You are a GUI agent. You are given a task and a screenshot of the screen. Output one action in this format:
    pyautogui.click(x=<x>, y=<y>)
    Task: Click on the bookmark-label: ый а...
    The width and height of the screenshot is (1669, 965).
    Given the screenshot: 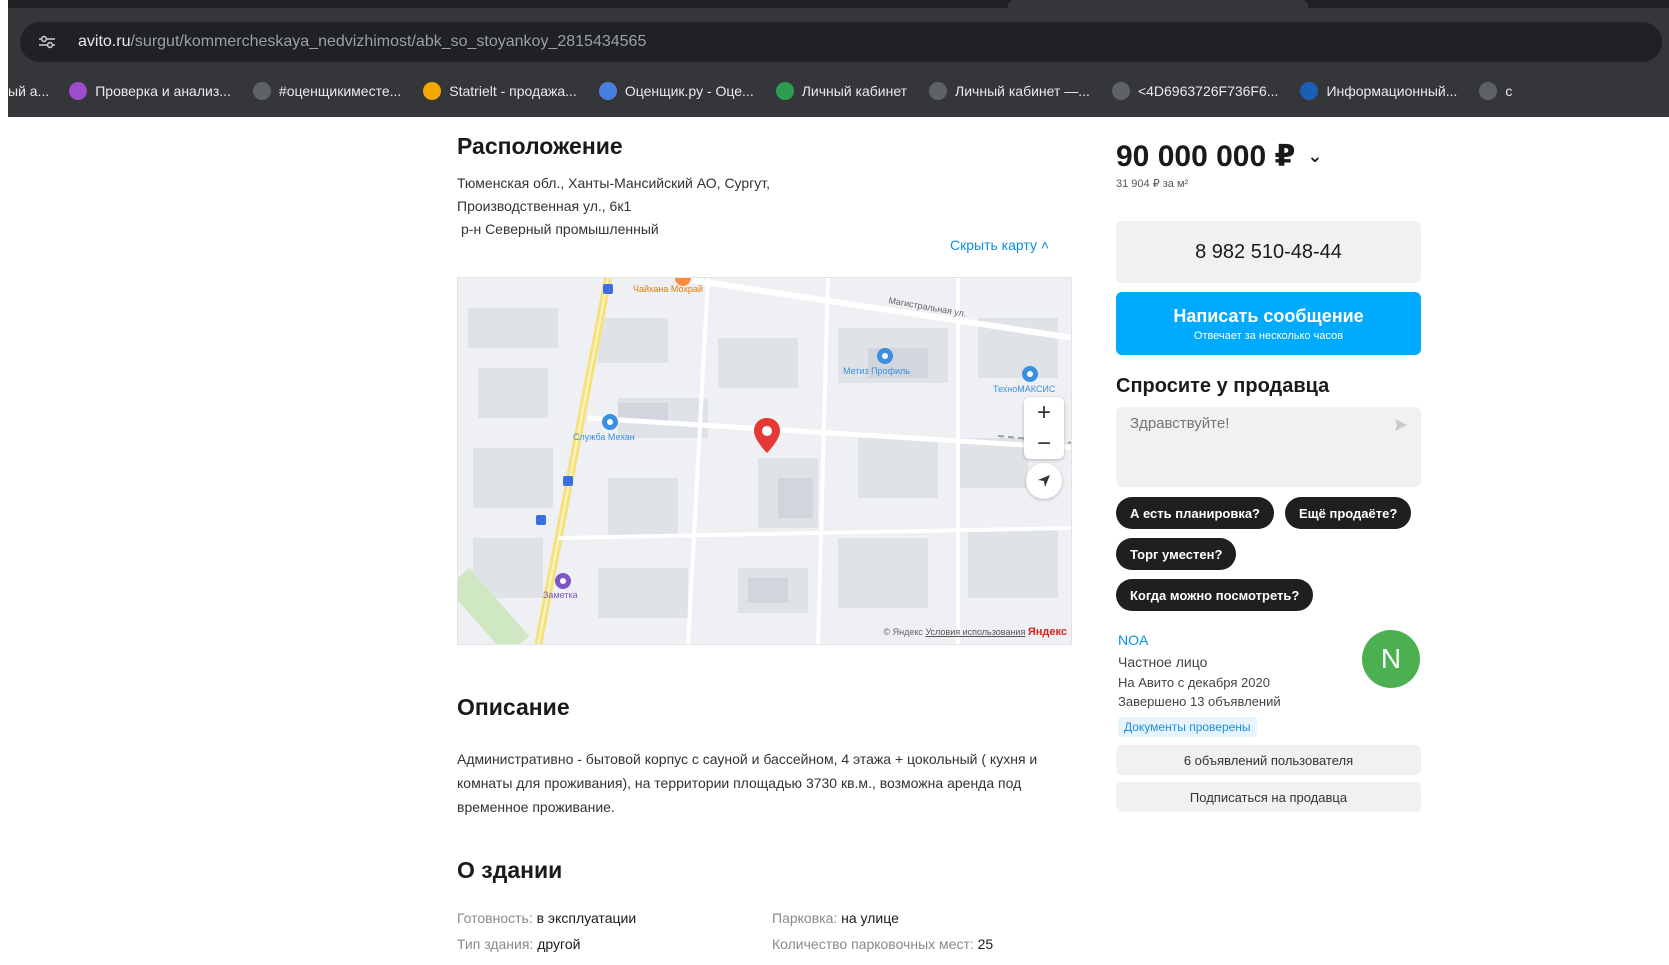 What is the action you would take?
    pyautogui.click(x=29, y=91)
    